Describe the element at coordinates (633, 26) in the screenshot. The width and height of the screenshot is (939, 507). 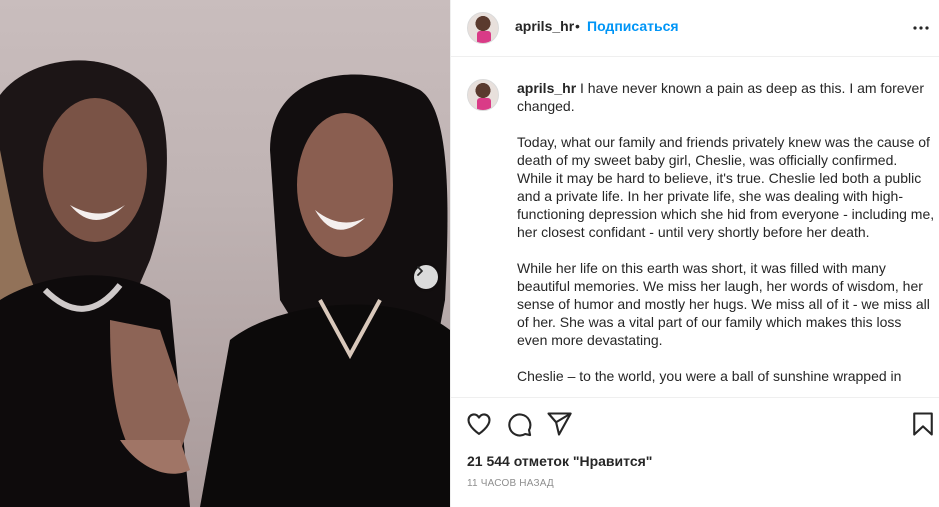
I see `follow-button: Подписаться` at that location.